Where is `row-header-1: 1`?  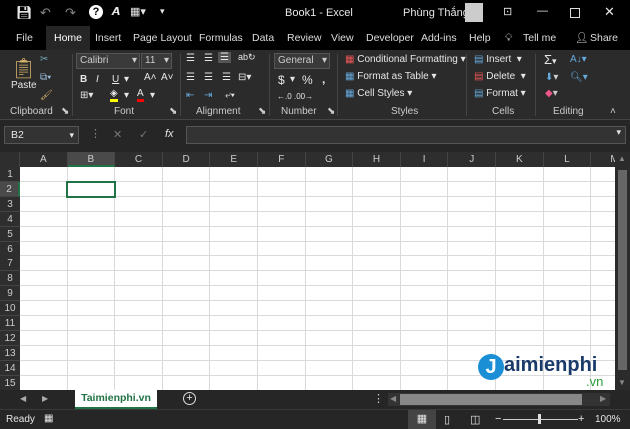 row-header-1: 1 is located at coordinates (10, 174).